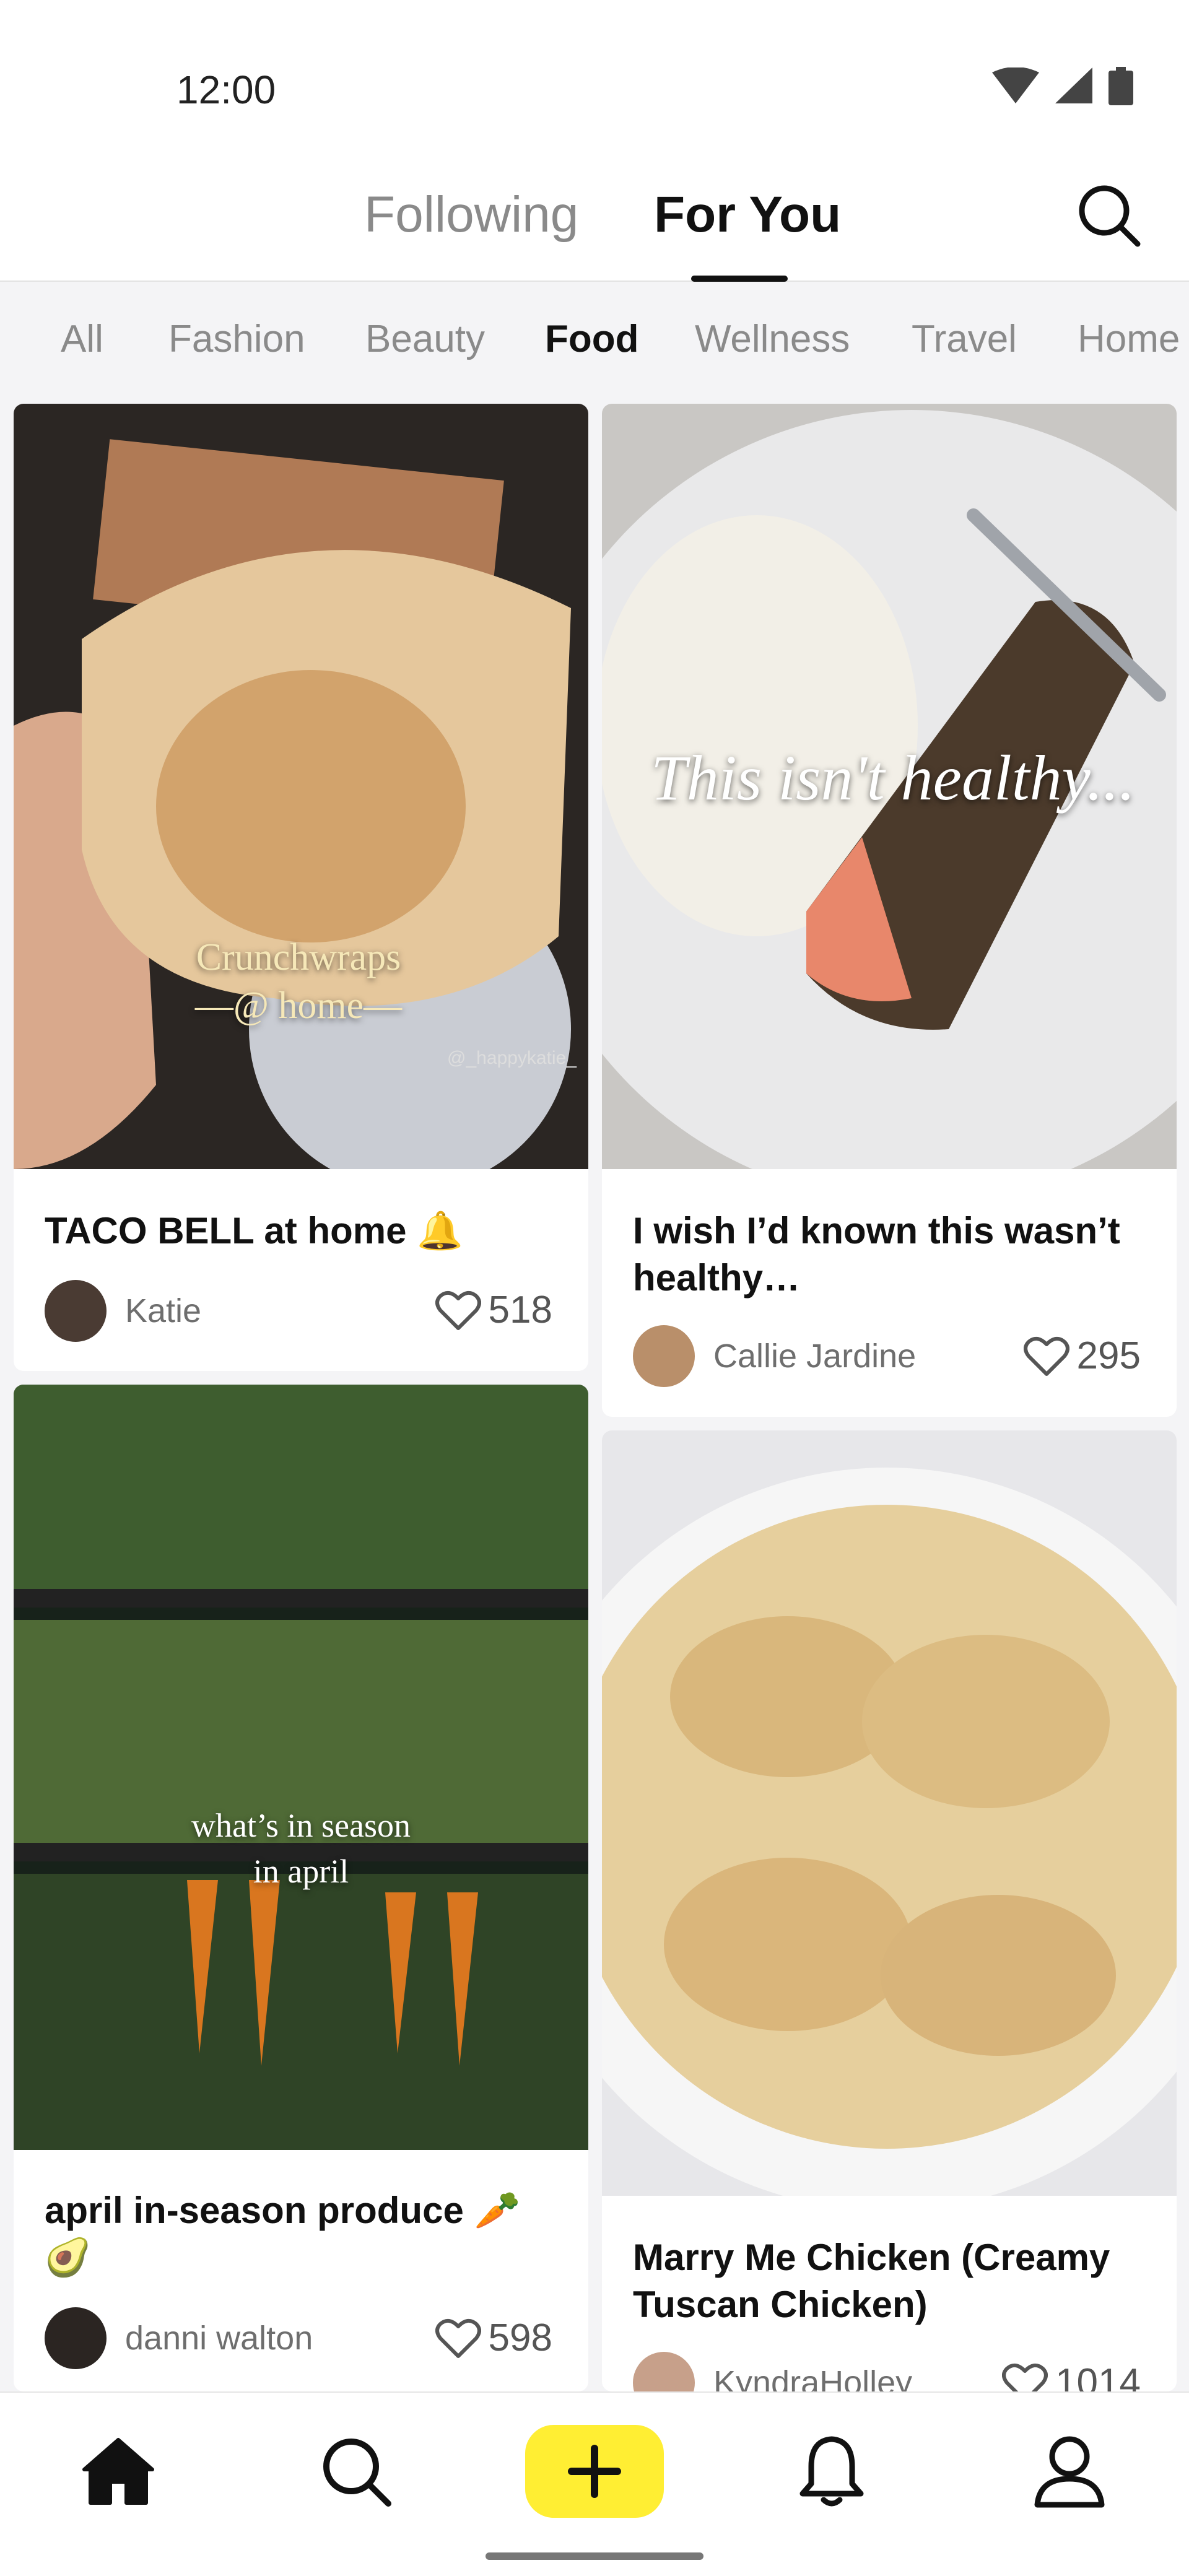 This screenshot has width=1189, height=2576. What do you see at coordinates (964, 339) in the screenshot?
I see `category-travel: Travel` at bounding box center [964, 339].